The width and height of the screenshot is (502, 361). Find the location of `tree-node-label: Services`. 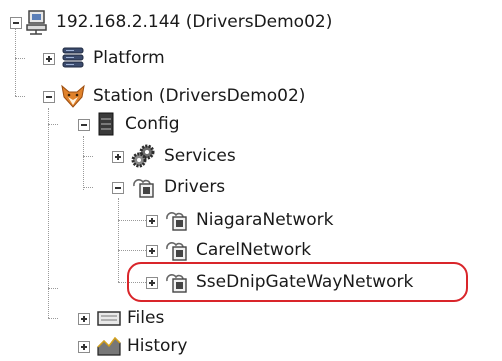

tree-node-label: Services is located at coordinates (200, 156).